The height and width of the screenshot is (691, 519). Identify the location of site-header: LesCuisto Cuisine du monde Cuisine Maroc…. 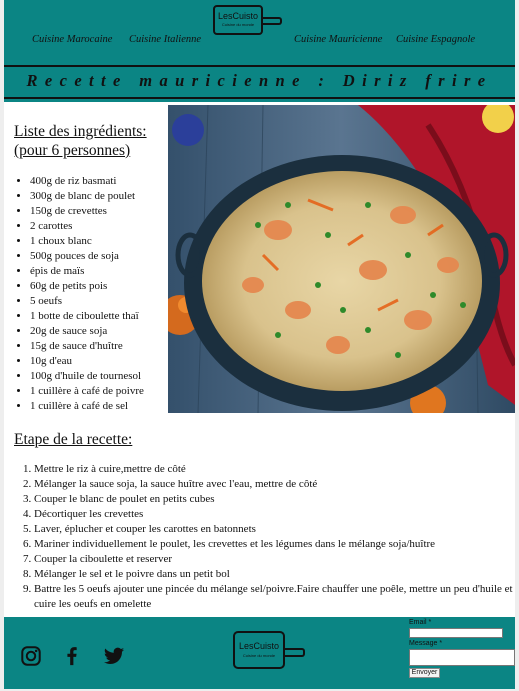
(259, 51).